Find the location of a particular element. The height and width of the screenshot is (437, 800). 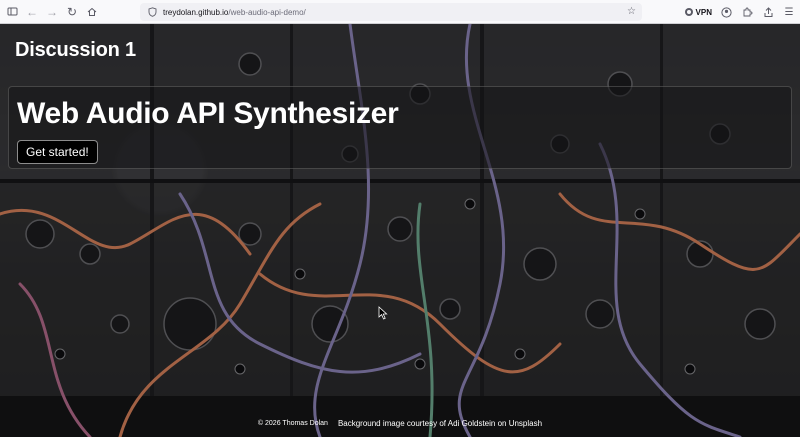

url-path: /web-audio-api-demo/ is located at coordinates (267, 12).